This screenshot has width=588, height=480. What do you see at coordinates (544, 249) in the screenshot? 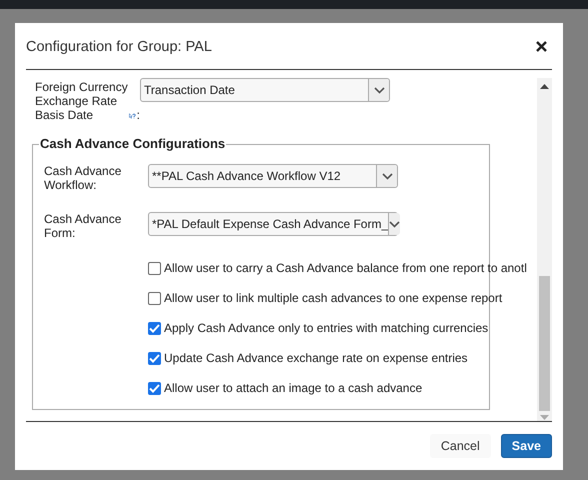
I see `scrollbar` at bounding box center [544, 249].